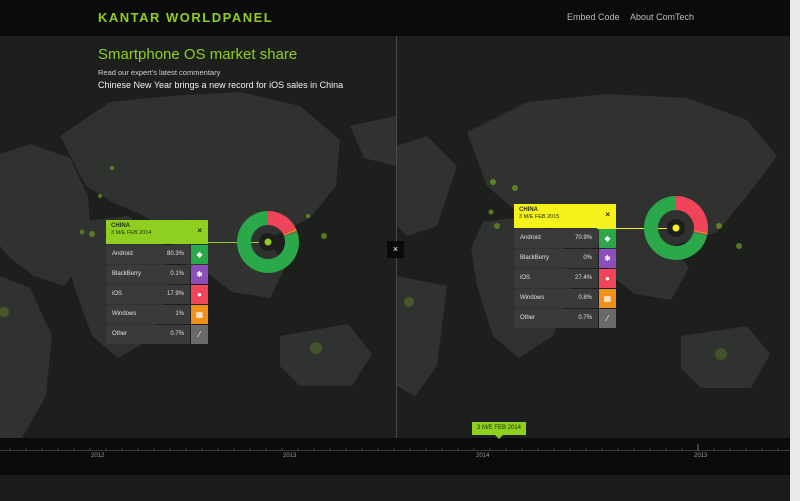 This screenshot has width=800, height=501. What do you see at coordinates (482, 456) in the screenshot?
I see `year-label: 2014` at bounding box center [482, 456].